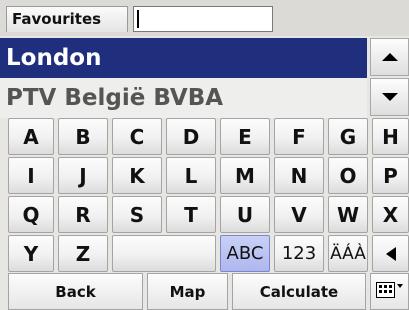 The height and width of the screenshot is (310, 409). What do you see at coordinates (83, 253) in the screenshot?
I see `key-z: Z` at bounding box center [83, 253].